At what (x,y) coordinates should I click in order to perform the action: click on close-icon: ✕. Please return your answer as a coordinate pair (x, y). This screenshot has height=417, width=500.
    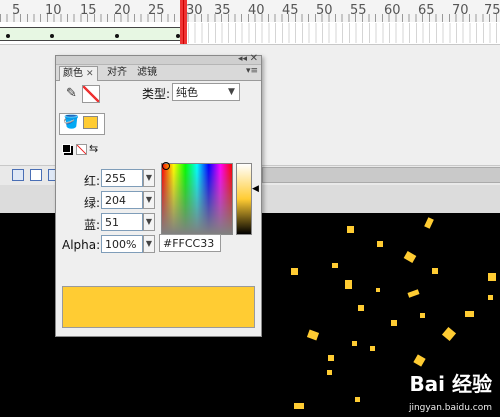
    Looking at the image, I should click on (254, 58).